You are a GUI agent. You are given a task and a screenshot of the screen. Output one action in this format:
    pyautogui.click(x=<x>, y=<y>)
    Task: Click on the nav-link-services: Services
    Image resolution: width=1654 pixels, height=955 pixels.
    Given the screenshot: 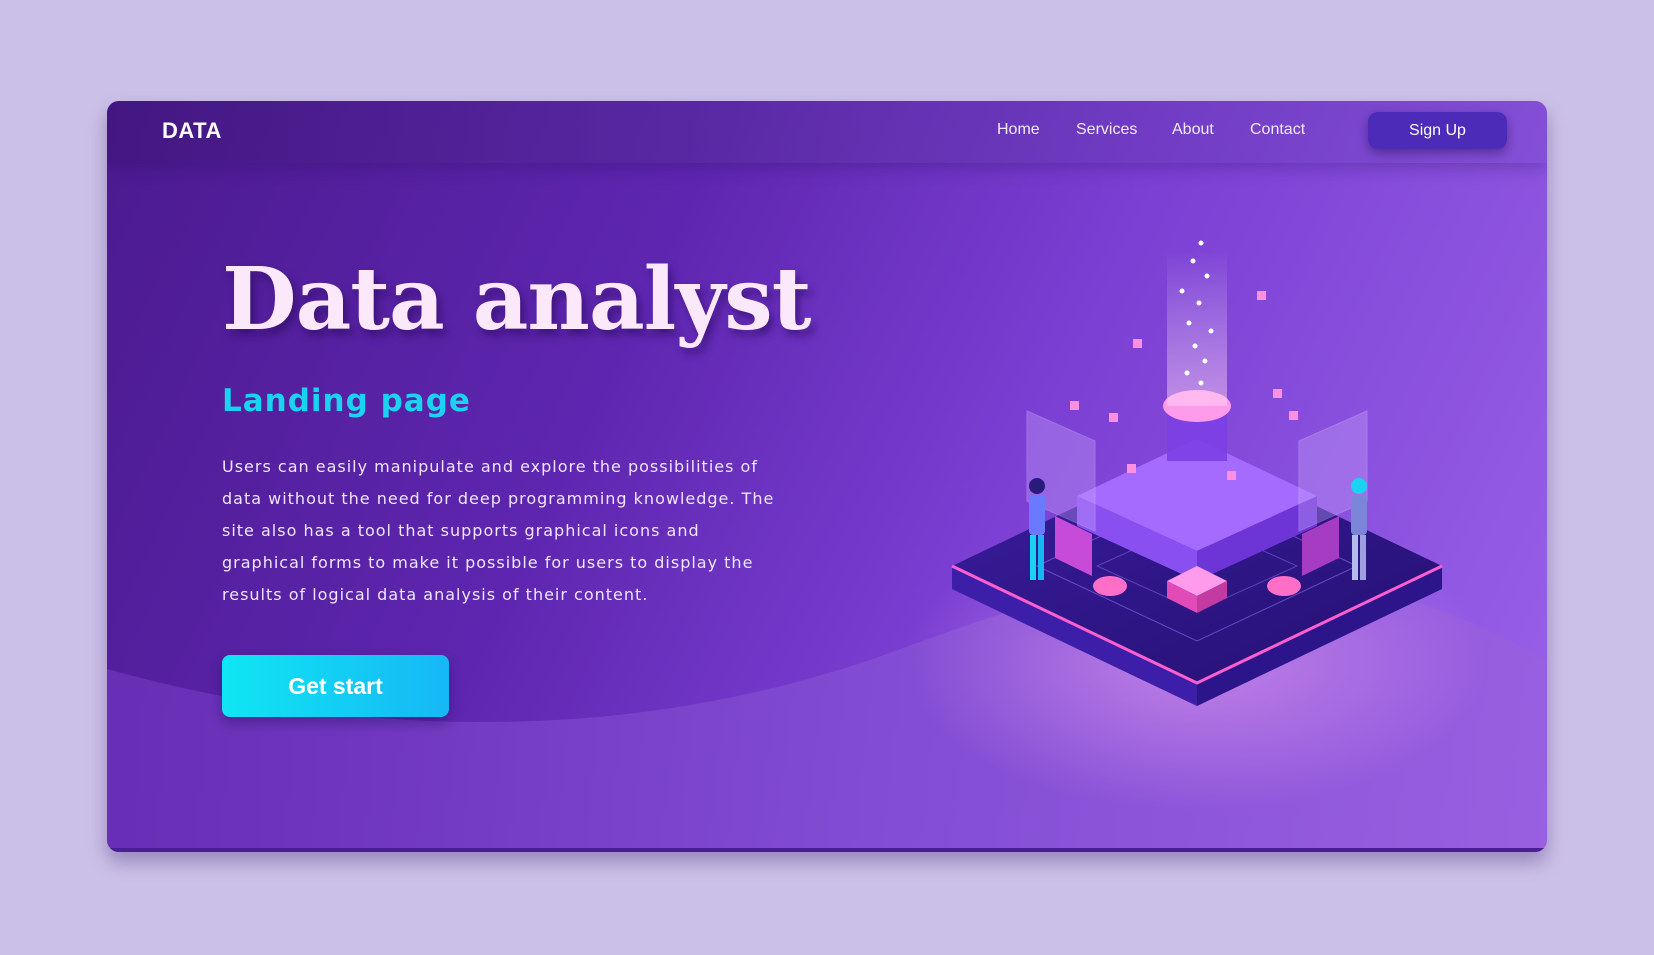 What is the action you would take?
    pyautogui.click(x=1106, y=130)
    